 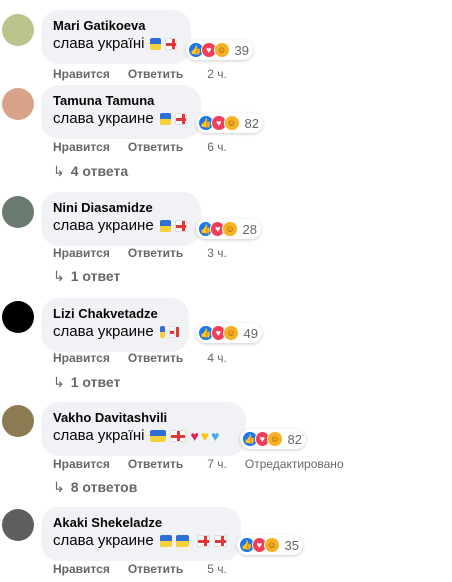 I want to click on replies-count: 8 ответов, so click(x=104, y=487).